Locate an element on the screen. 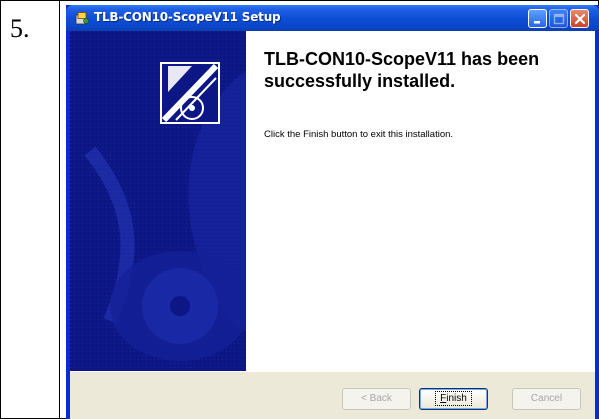 This screenshot has height=419, width=599. step-number: 5. is located at coordinates (20, 28).